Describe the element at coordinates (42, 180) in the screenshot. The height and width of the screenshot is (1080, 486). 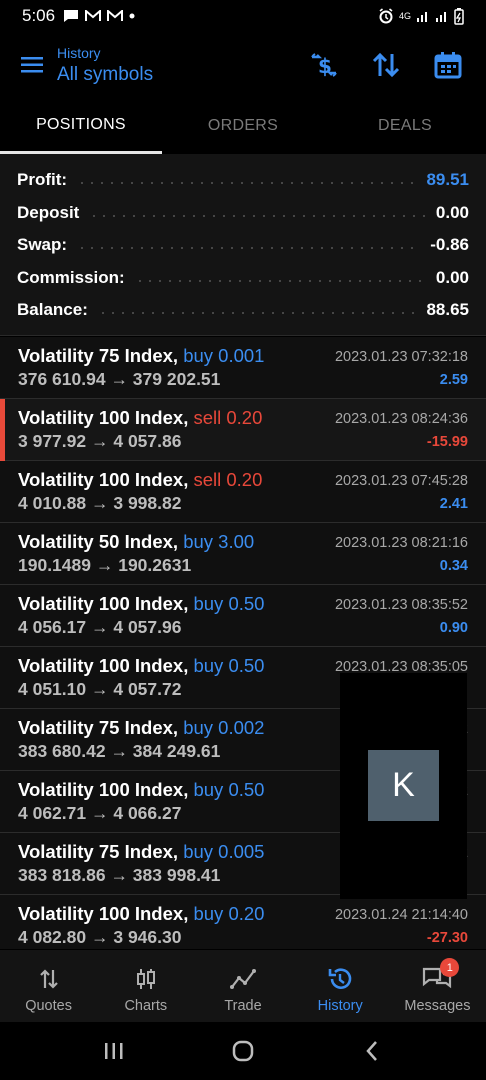
I see `summary-label: Profit:` at that location.